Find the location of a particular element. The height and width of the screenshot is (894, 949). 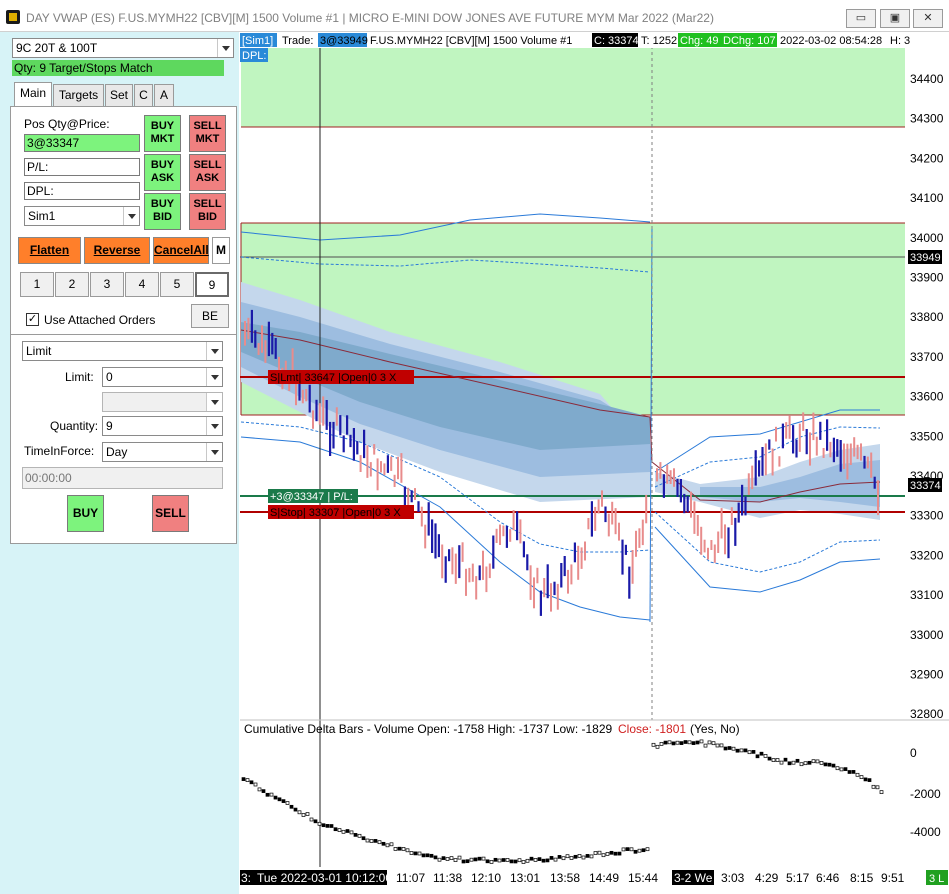

qty-5-button: 5 is located at coordinates (177, 284).